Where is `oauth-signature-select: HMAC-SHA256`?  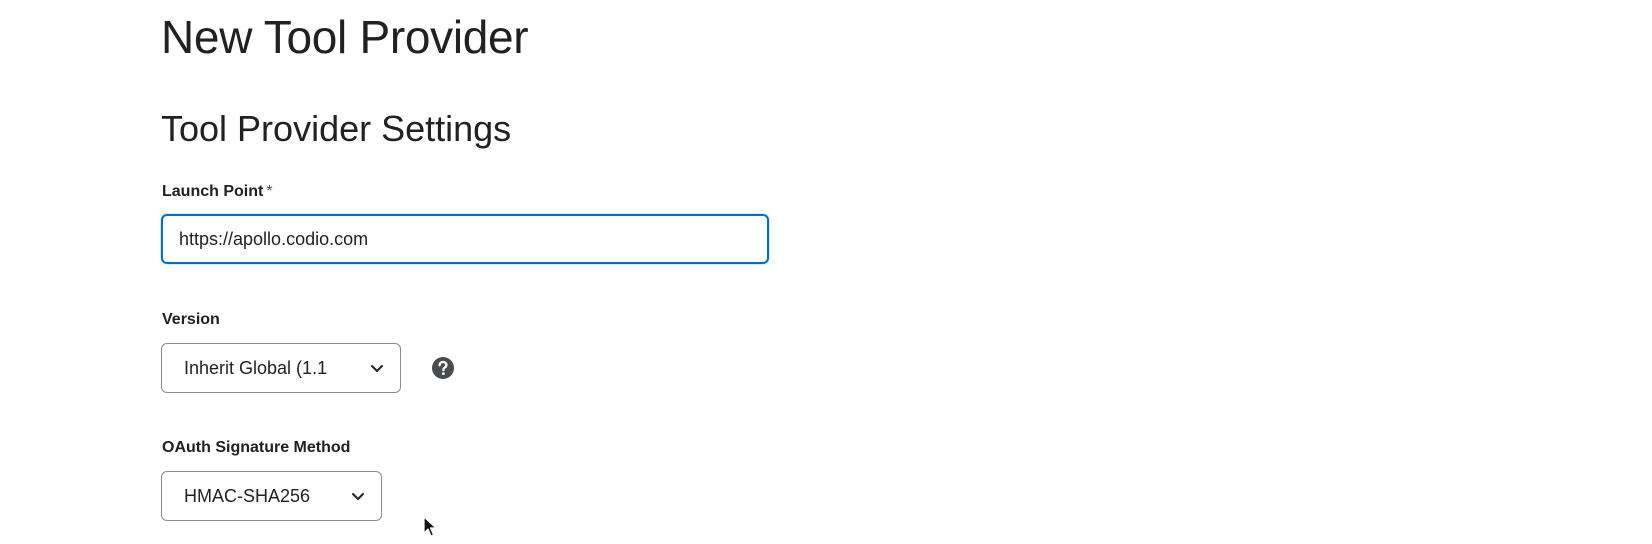
oauth-signature-select: HMAC-SHA256 is located at coordinates (271, 496).